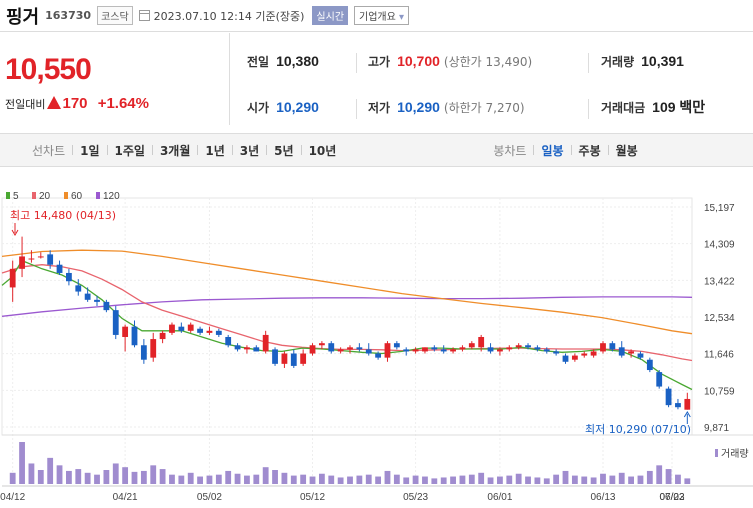 This screenshot has height=508, width=753. I want to click on stat-label: 거래량, so click(618, 61).